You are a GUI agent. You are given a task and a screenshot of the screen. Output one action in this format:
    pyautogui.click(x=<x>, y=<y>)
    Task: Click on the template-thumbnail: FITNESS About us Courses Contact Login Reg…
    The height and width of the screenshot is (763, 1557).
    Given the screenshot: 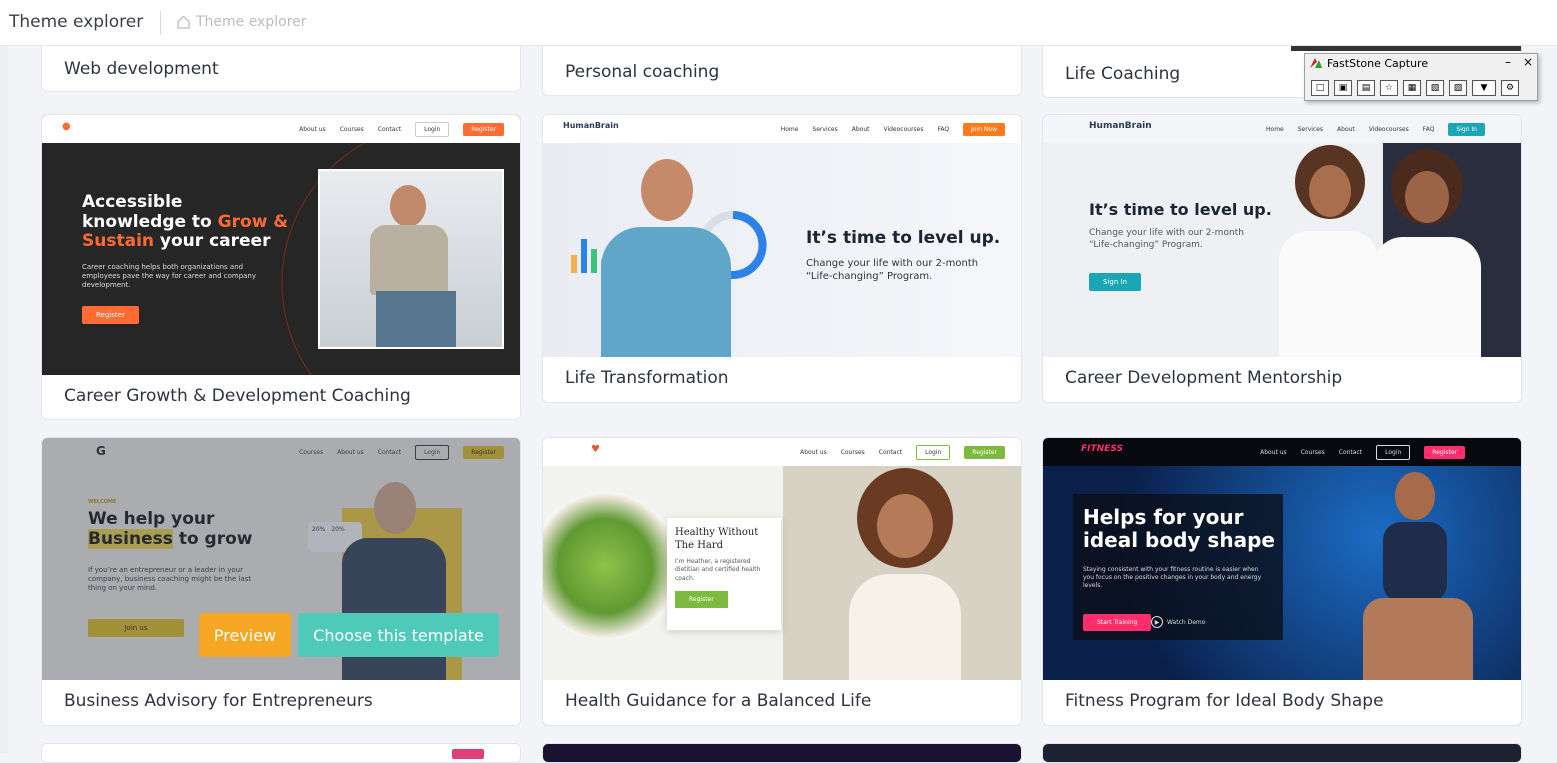 What is the action you would take?
    pyautogui.click(x=1282, y=559)
    